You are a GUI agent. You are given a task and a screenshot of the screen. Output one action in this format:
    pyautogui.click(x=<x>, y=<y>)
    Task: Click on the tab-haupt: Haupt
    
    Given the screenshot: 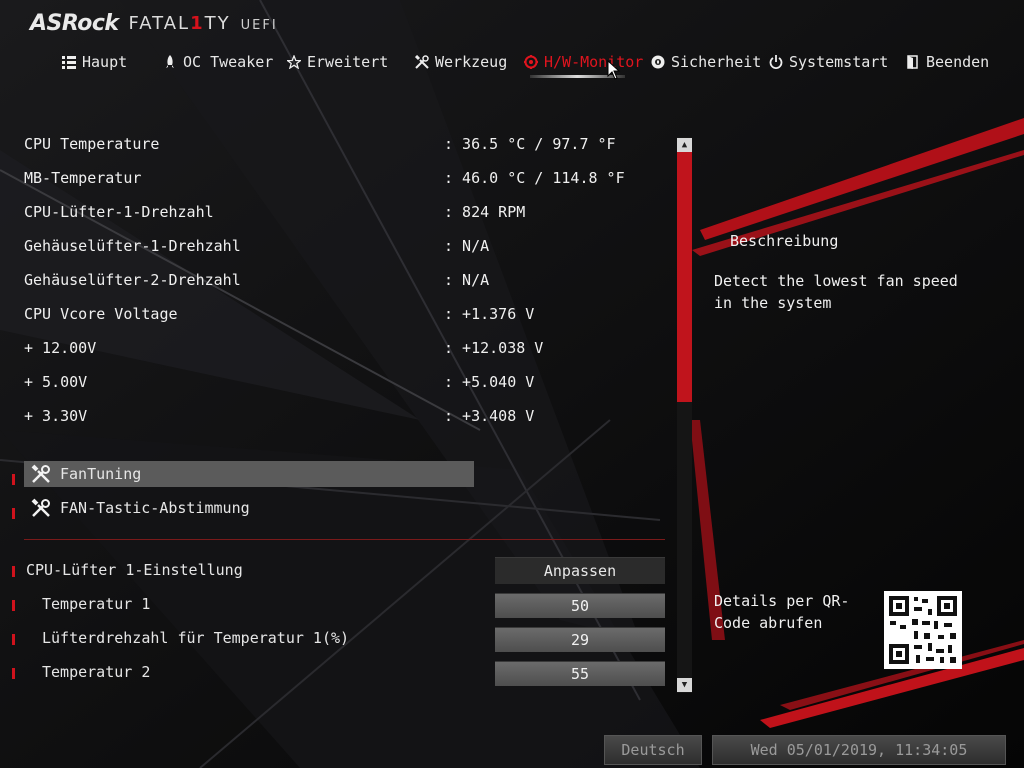 What is the action you would take?
    pyautogui.click(x=94, y=62)
    